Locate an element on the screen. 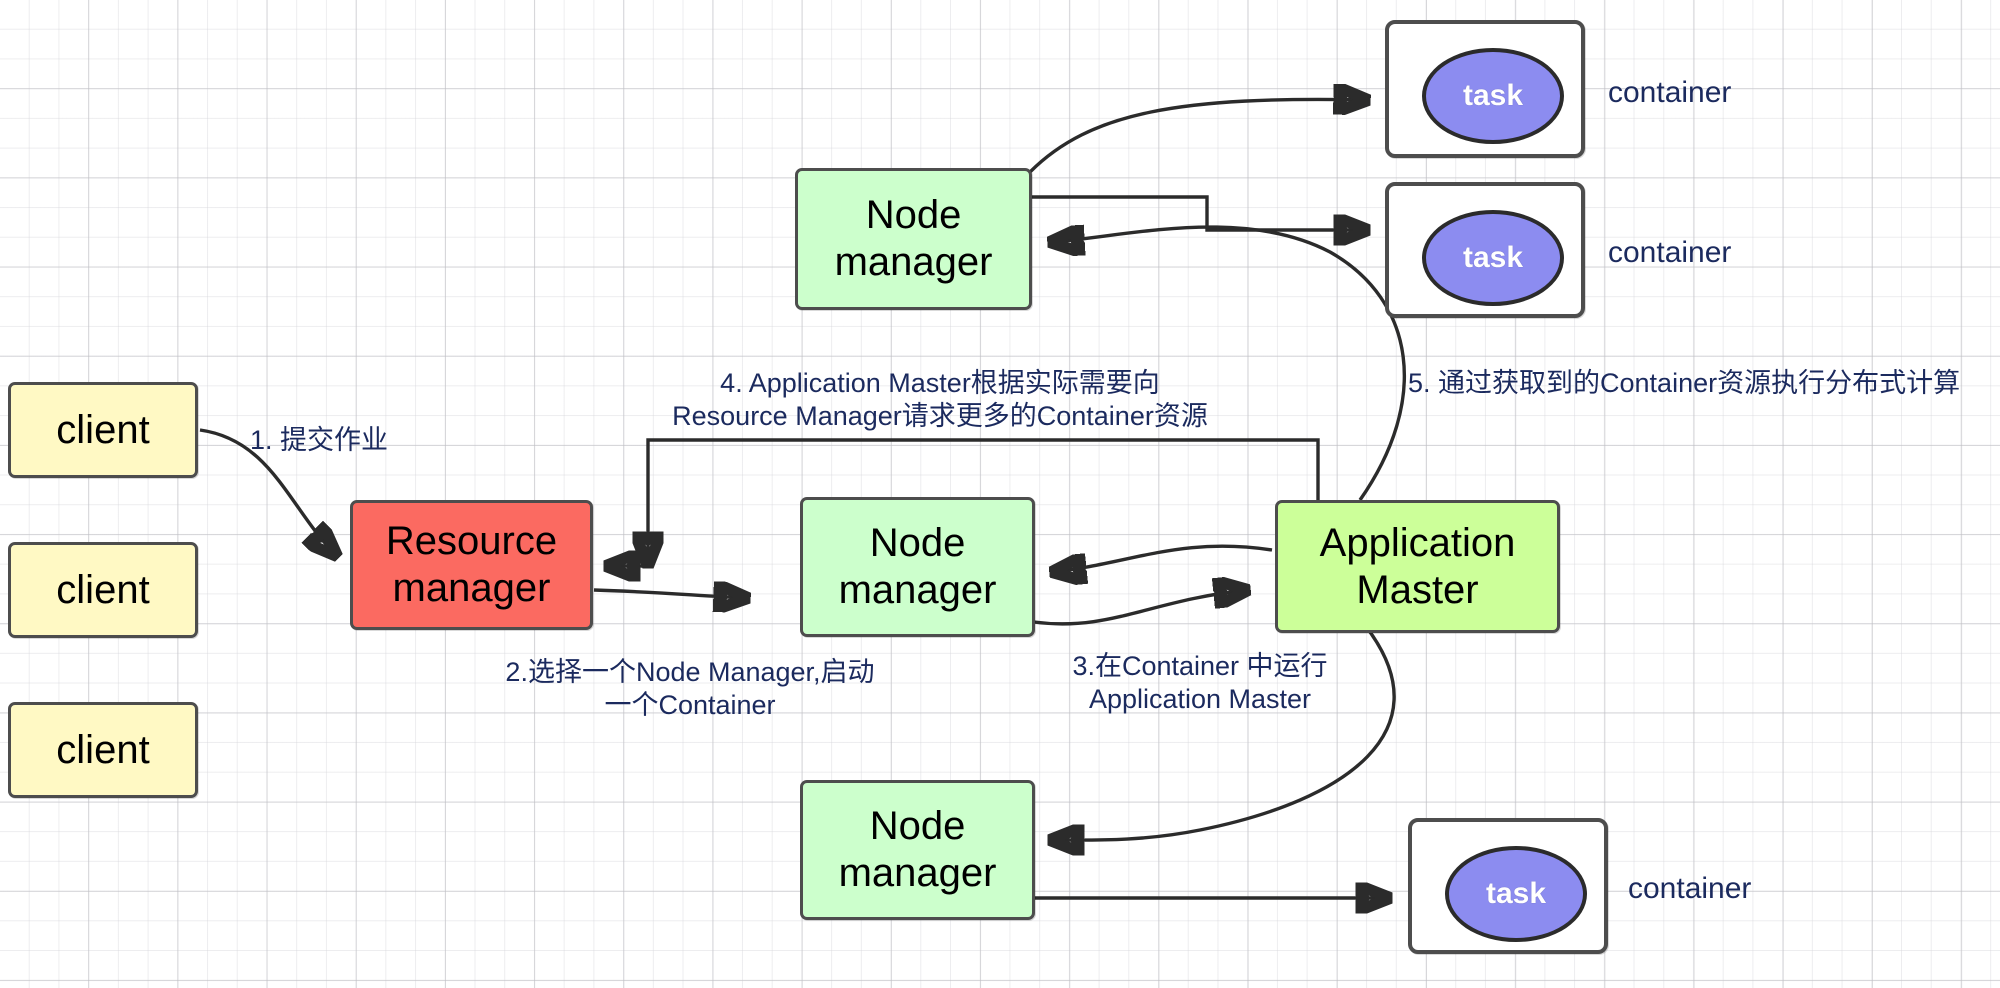 The width and height of the screenshot is (2000, 988). client-box-3: client is located at coordinates (103, 750).